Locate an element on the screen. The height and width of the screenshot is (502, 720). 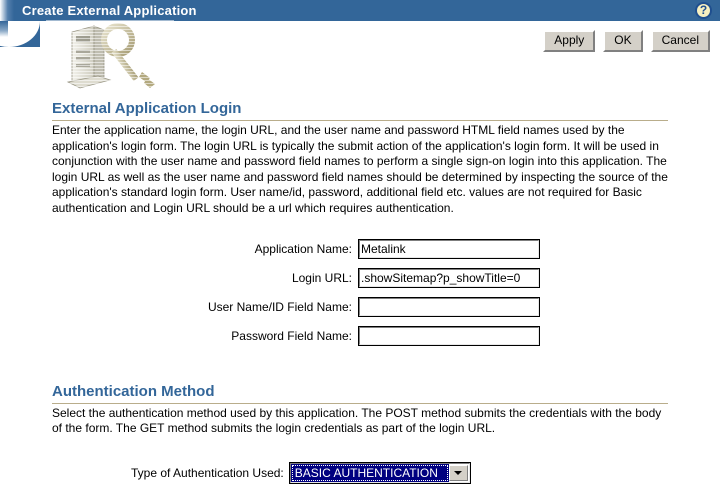
password-field-name-label: Password Field Name: is located at coordinates (291, 335).